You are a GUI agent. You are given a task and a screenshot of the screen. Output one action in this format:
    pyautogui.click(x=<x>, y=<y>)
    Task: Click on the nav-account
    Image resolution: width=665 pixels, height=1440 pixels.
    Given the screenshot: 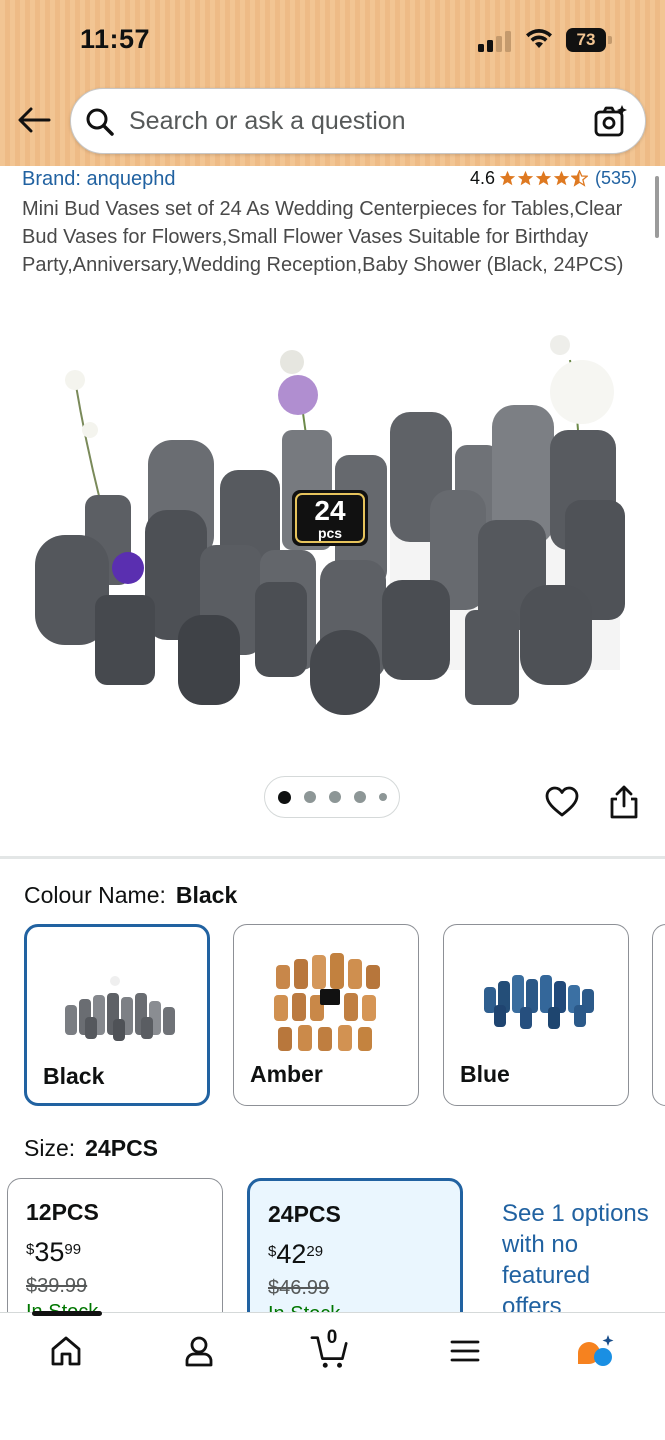 What is the action you would take?
    pyautogui.click(x=199, y=1351)
    